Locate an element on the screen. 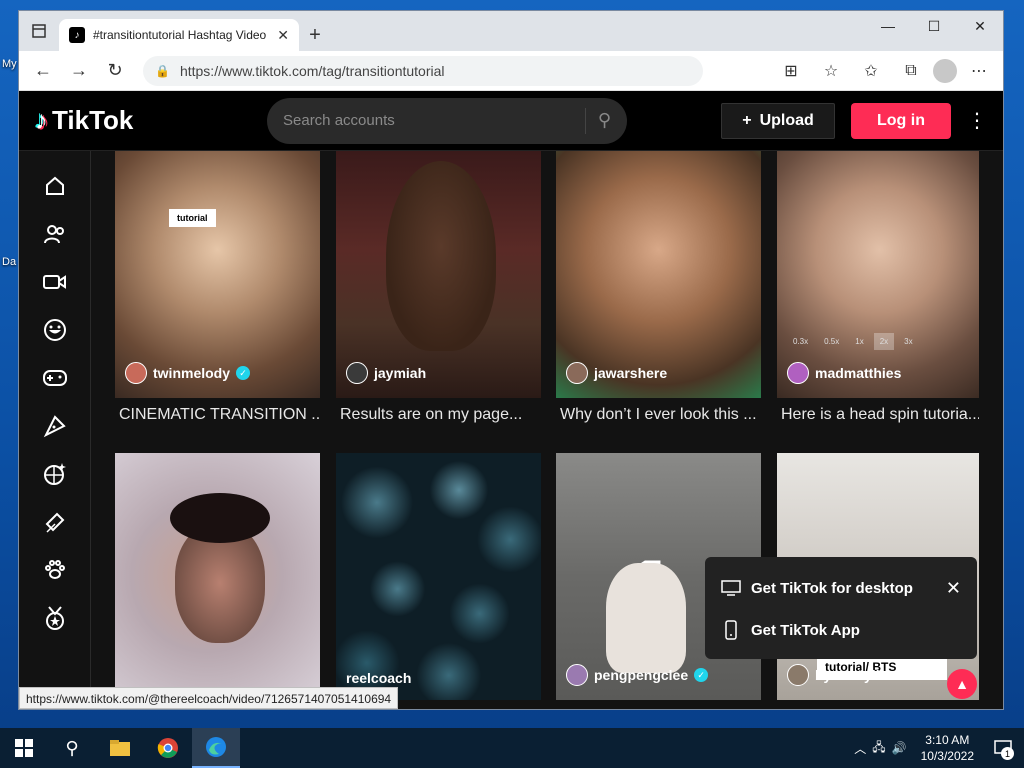  forward-button: → is located at coordinates (79, 71).